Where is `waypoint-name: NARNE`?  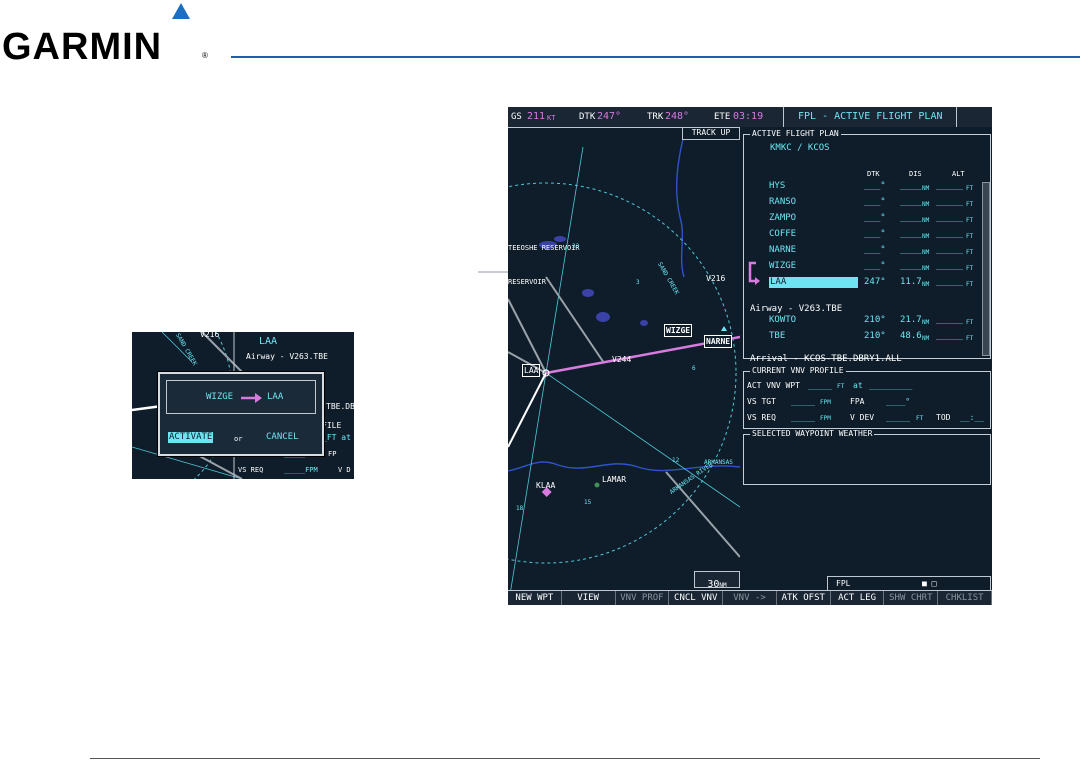 waypoint-name: NARNE is located at coordinates (782, 250).